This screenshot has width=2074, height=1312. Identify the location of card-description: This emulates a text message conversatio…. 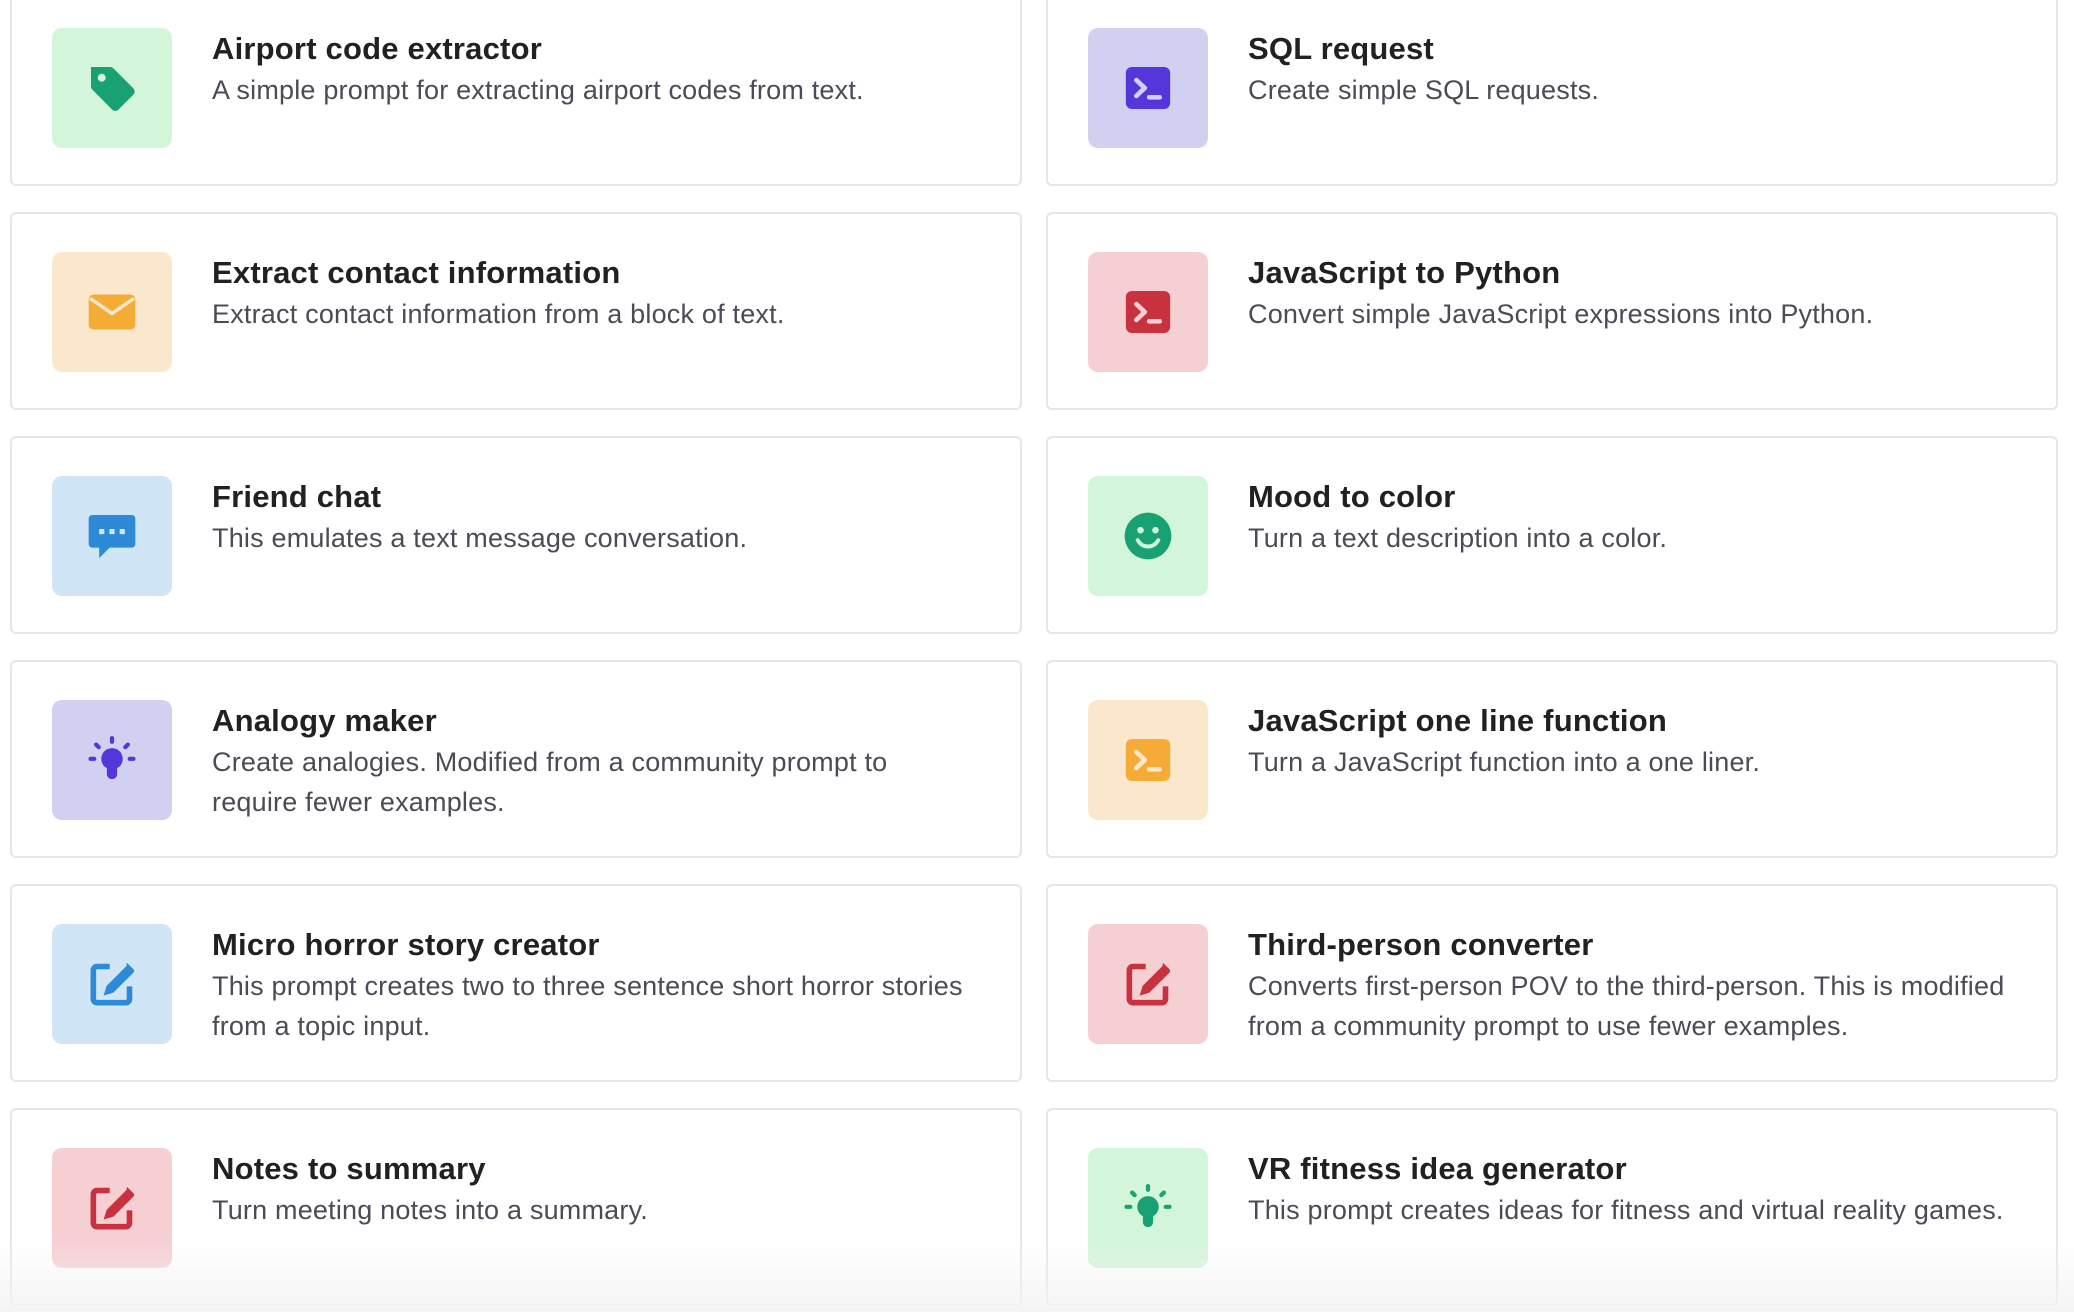
(480, 538).